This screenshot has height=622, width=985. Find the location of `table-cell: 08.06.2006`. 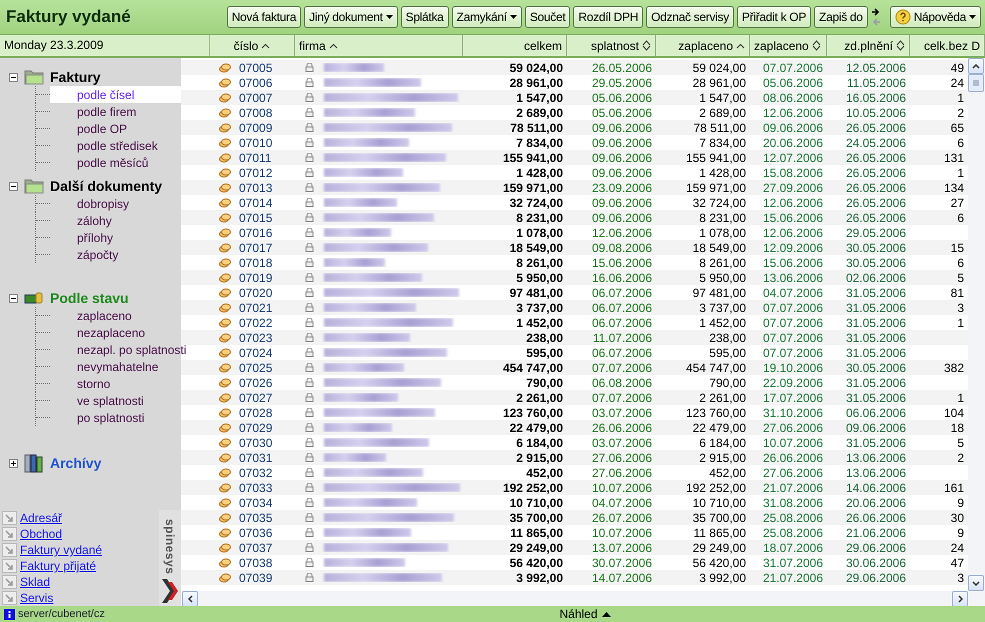

table-cell: 08.06.2006 is located at coordinates (792, 97).